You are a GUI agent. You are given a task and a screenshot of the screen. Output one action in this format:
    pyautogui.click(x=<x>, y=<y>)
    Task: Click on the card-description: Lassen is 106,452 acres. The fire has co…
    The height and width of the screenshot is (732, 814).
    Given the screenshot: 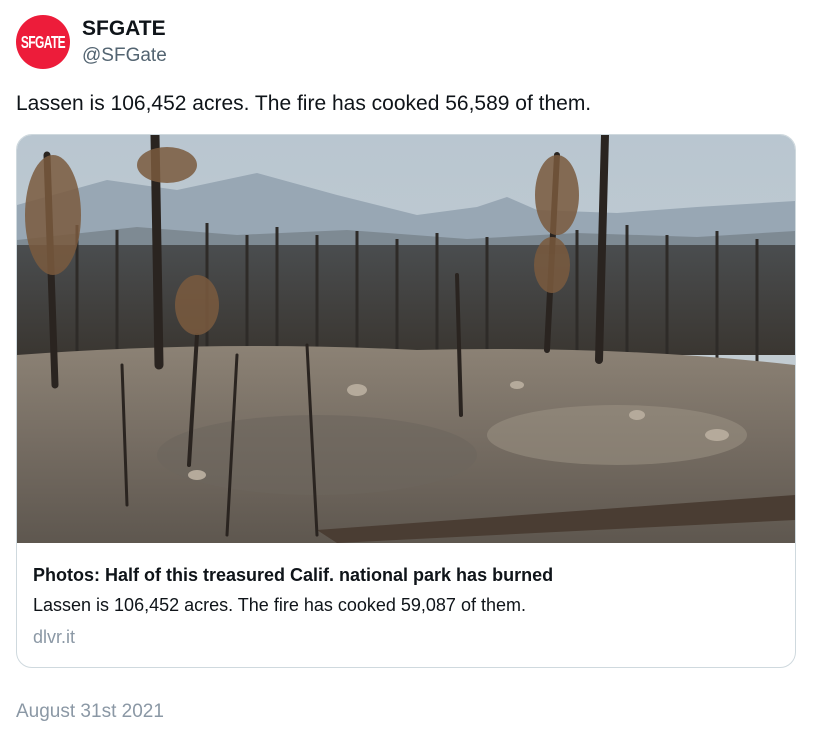 What is the action you would take?
    pyautogui.click(x=279, y=605)
    